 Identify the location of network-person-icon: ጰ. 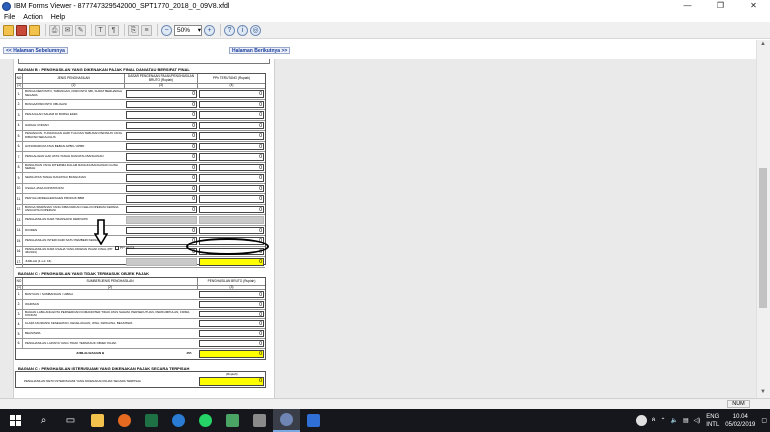
(654, 420).